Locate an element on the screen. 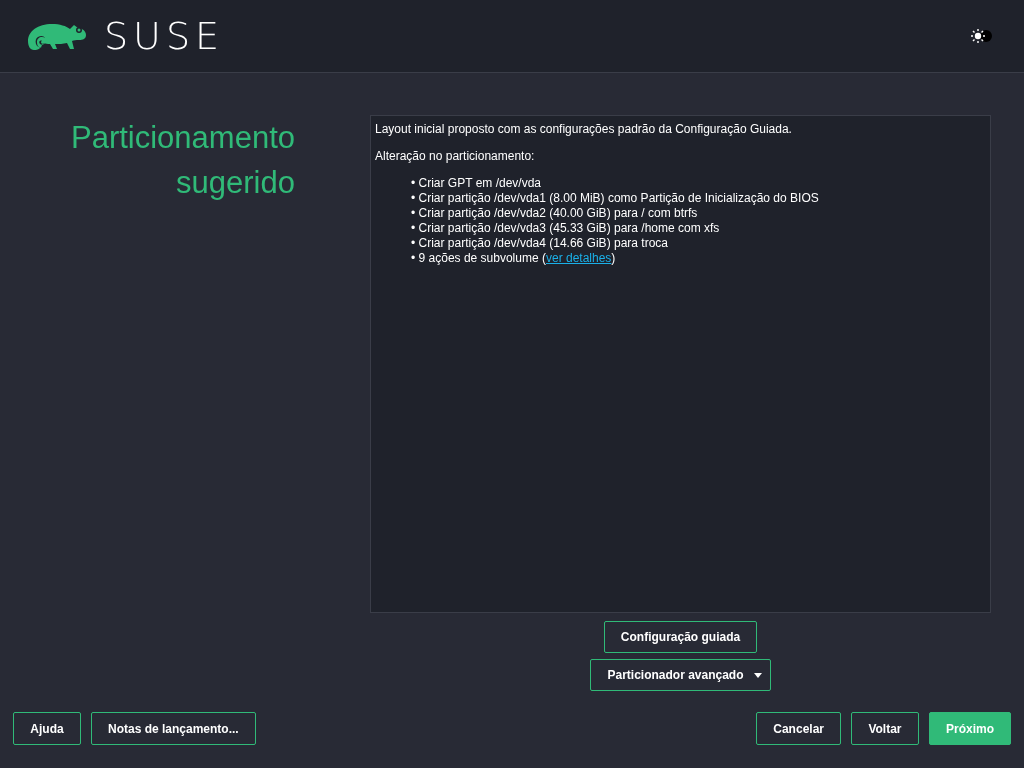  footer-button: Cancelar is located at coordinates (798, 728).